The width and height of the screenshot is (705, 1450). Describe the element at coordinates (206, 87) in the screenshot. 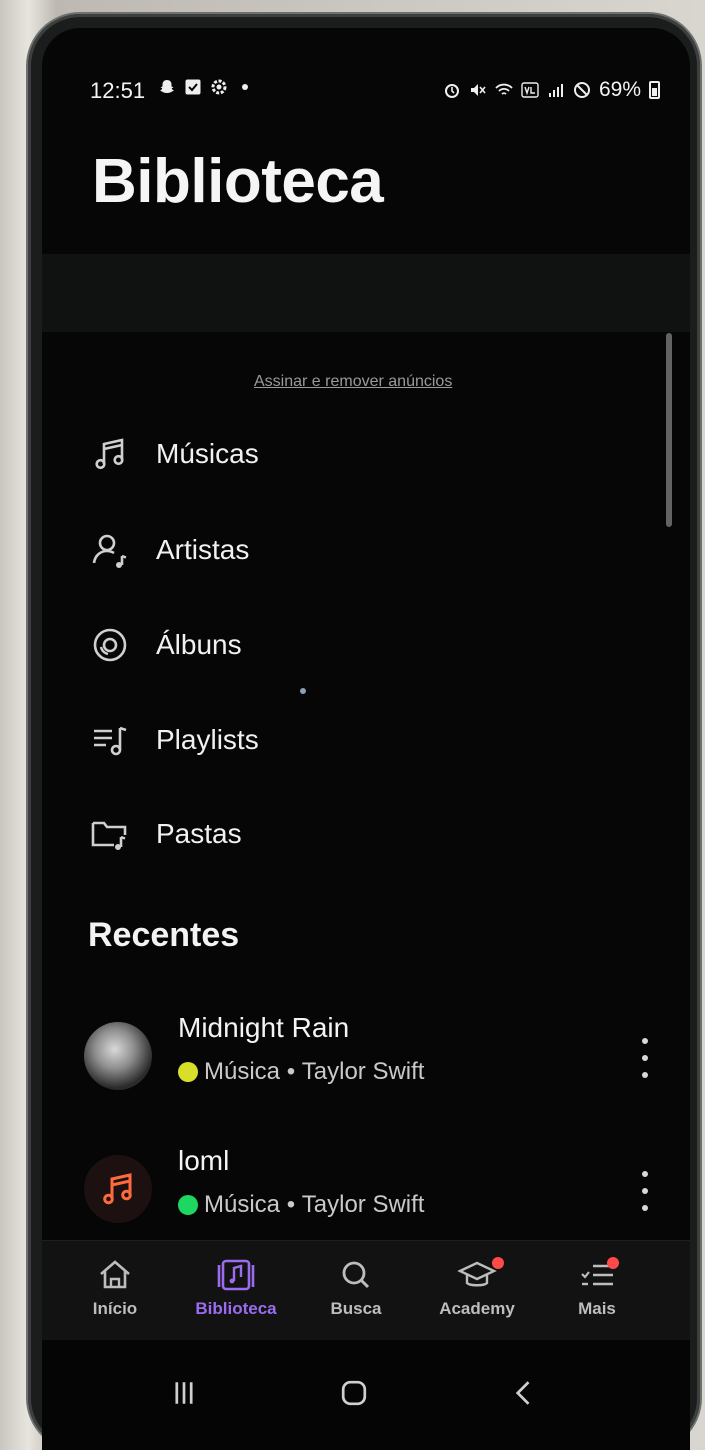

I see `status-left-icons` at that location.